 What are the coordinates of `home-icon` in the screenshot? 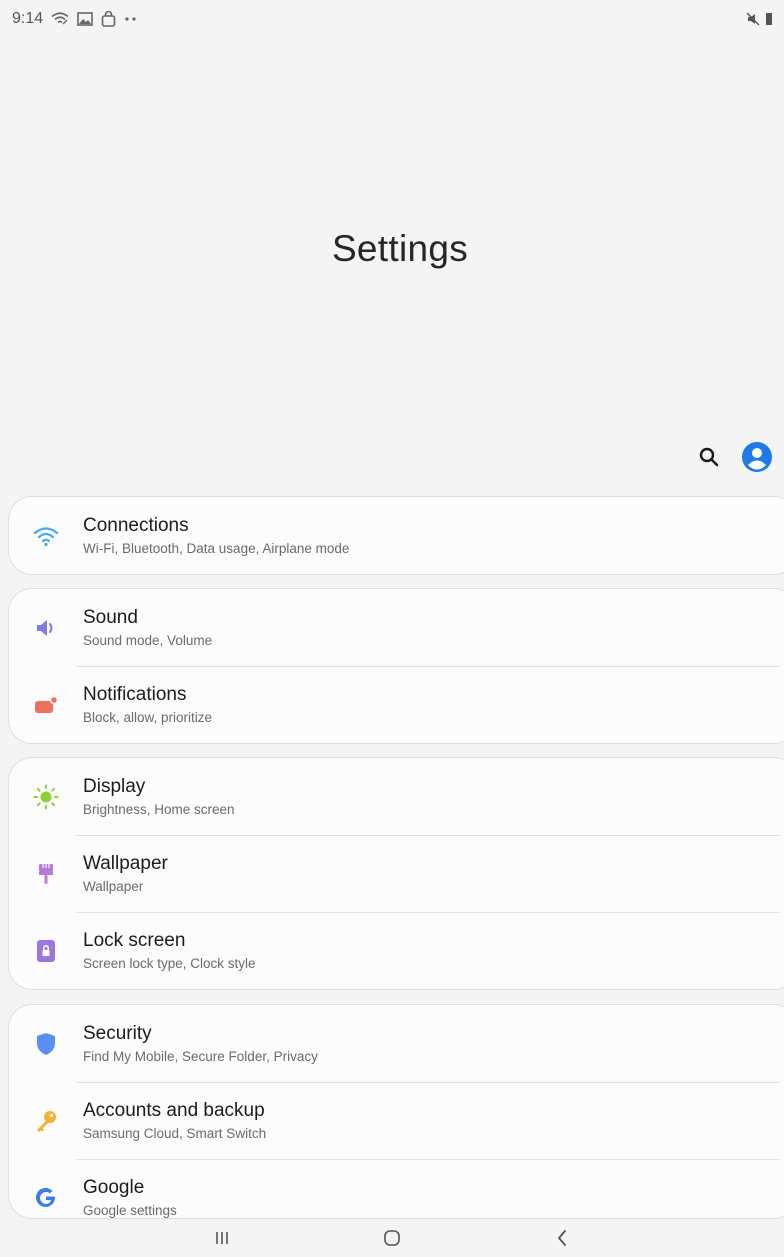 It's located at (392, 1238).